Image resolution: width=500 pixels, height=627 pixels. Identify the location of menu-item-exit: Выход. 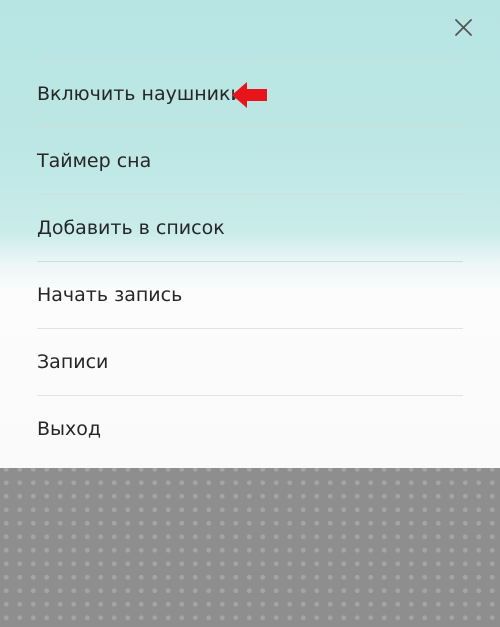
(250, 428).